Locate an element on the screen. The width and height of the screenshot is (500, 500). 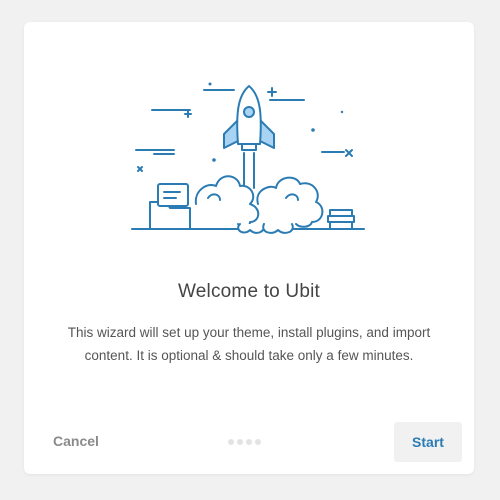
cancel-button: Cancel is located at coordinates (76, 441).